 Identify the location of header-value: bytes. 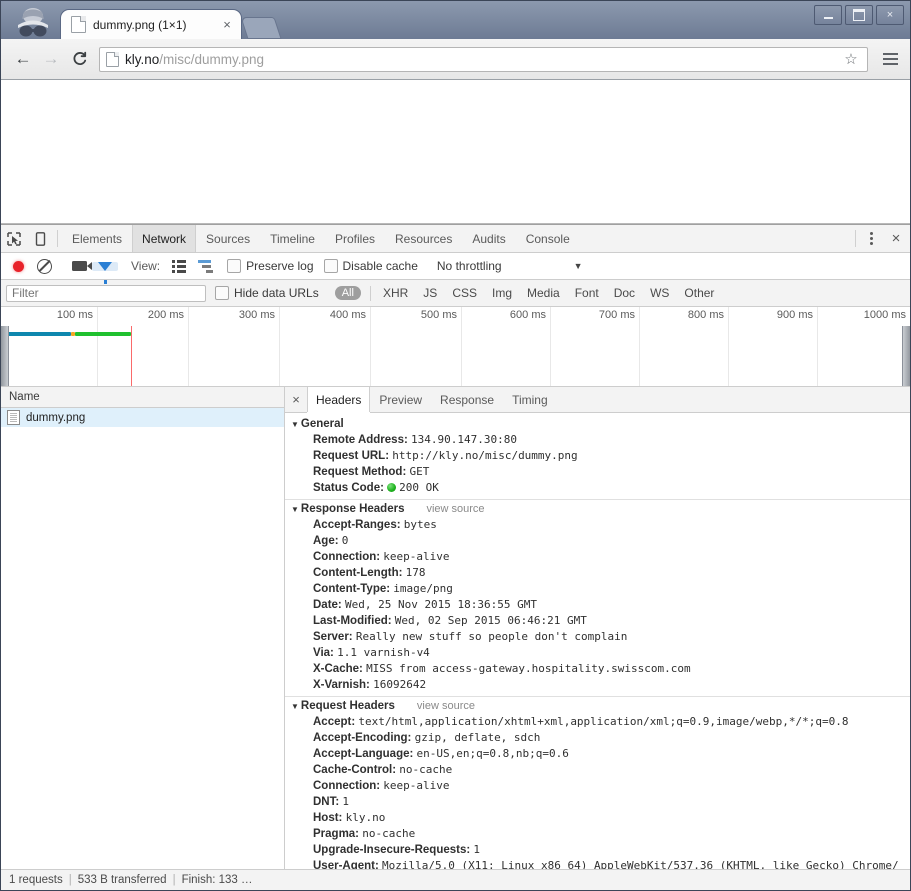
(420, 524).